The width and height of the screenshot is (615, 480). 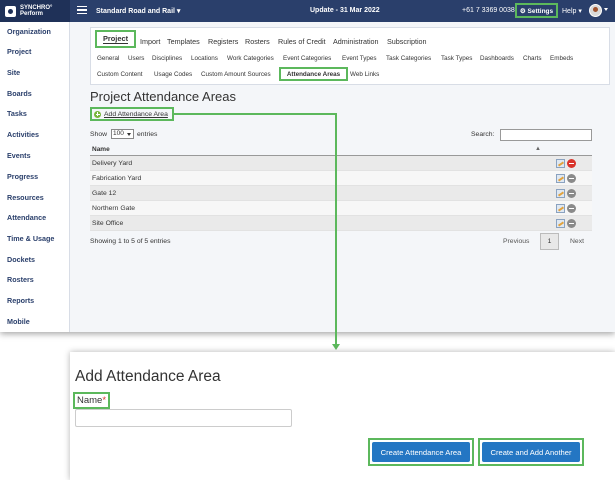 What do you see at coordinates (173, 74) in the screenshot?
I see `subtab-usage-codes: Usage Codes` at bounding box center [173, 74].